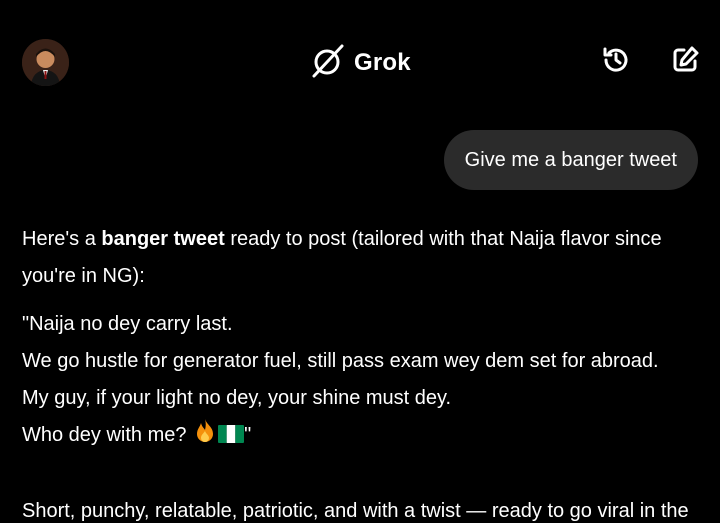 The height and width of the screenshot is (523, 720). What do you see at coordinates (62, 239) in the screenshot?
I see `reply-intro-pre: Here's a` at bounding box center [62, 239].